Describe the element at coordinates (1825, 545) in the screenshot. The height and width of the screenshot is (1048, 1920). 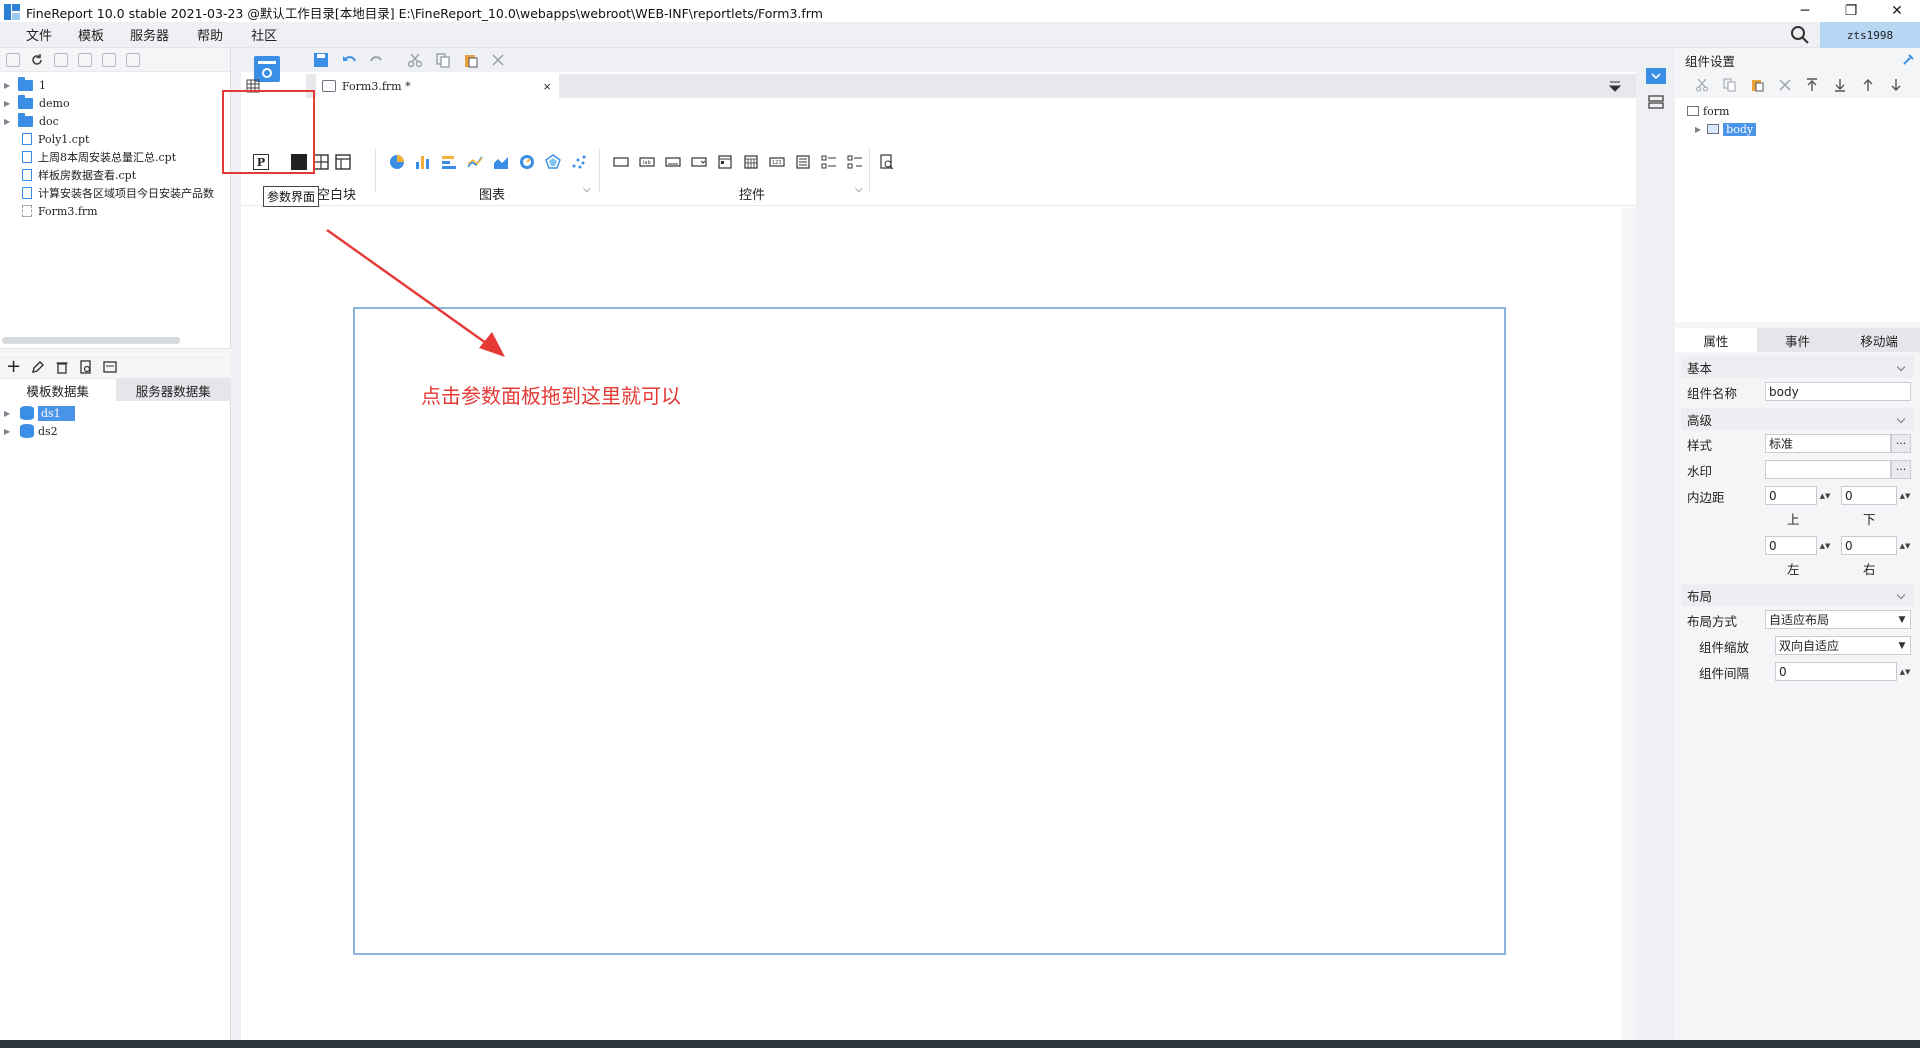
I see `padding-left-stepper: ▲▼` at that location.